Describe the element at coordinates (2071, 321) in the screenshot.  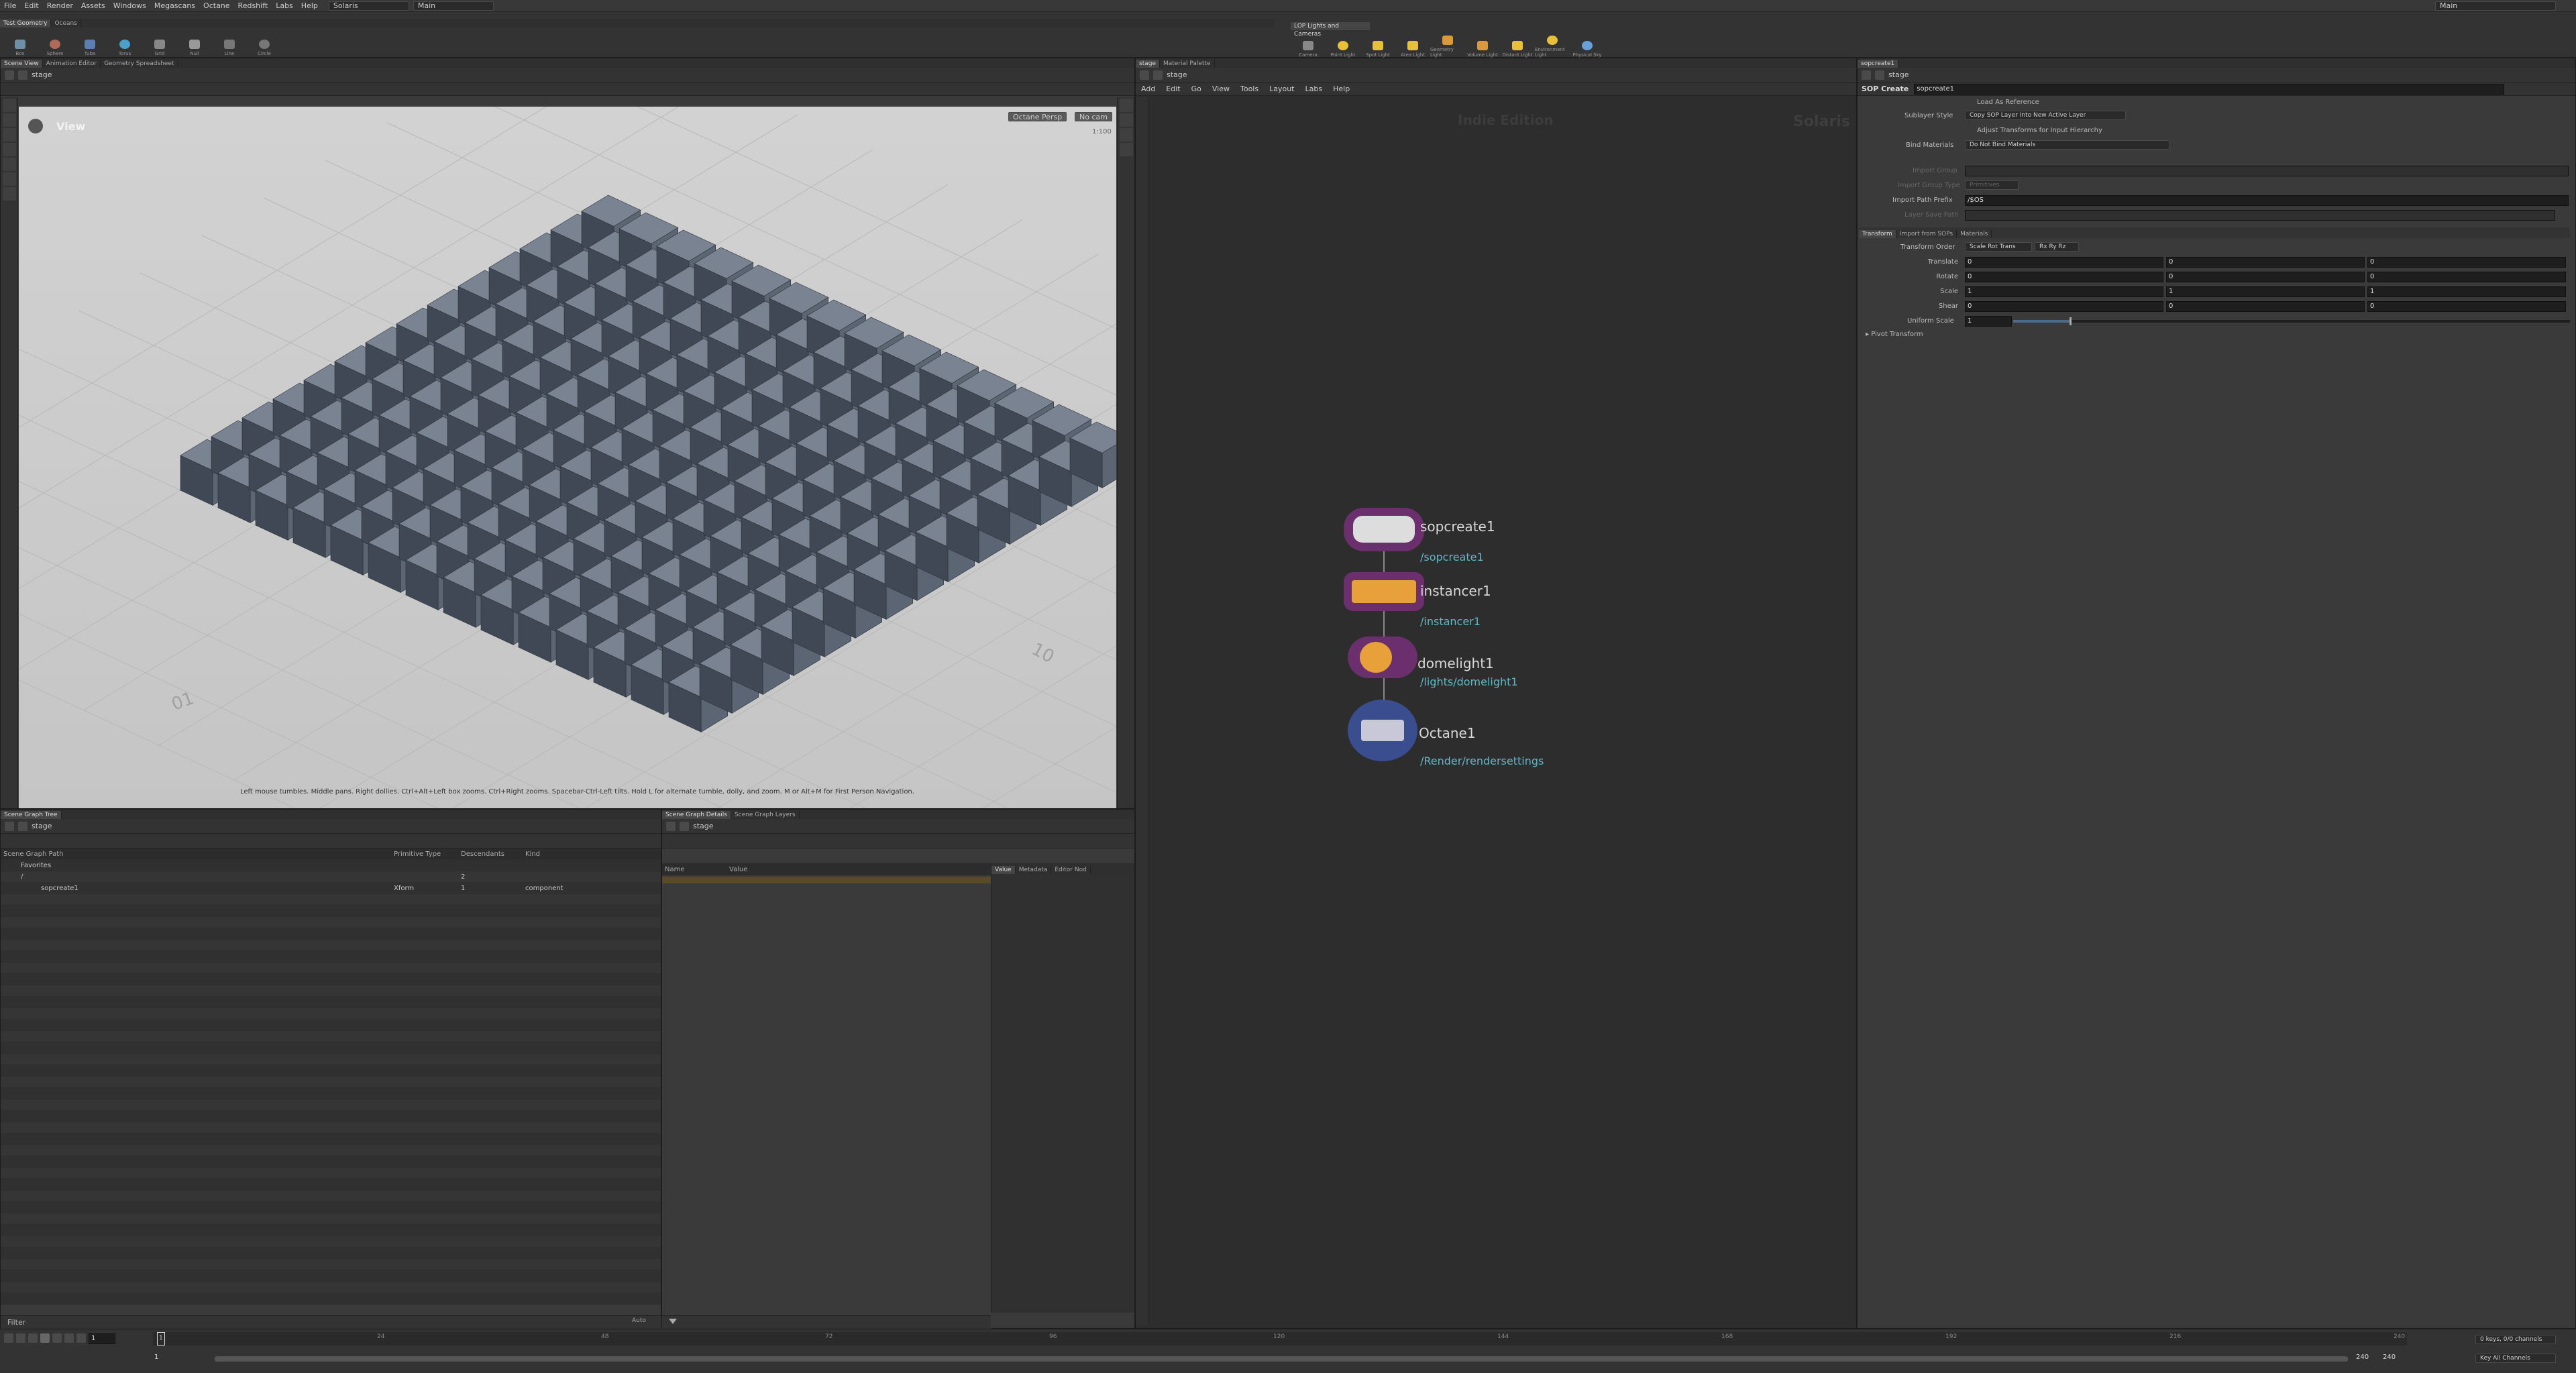
I see `uniform-scale-slider-handle` at that location.